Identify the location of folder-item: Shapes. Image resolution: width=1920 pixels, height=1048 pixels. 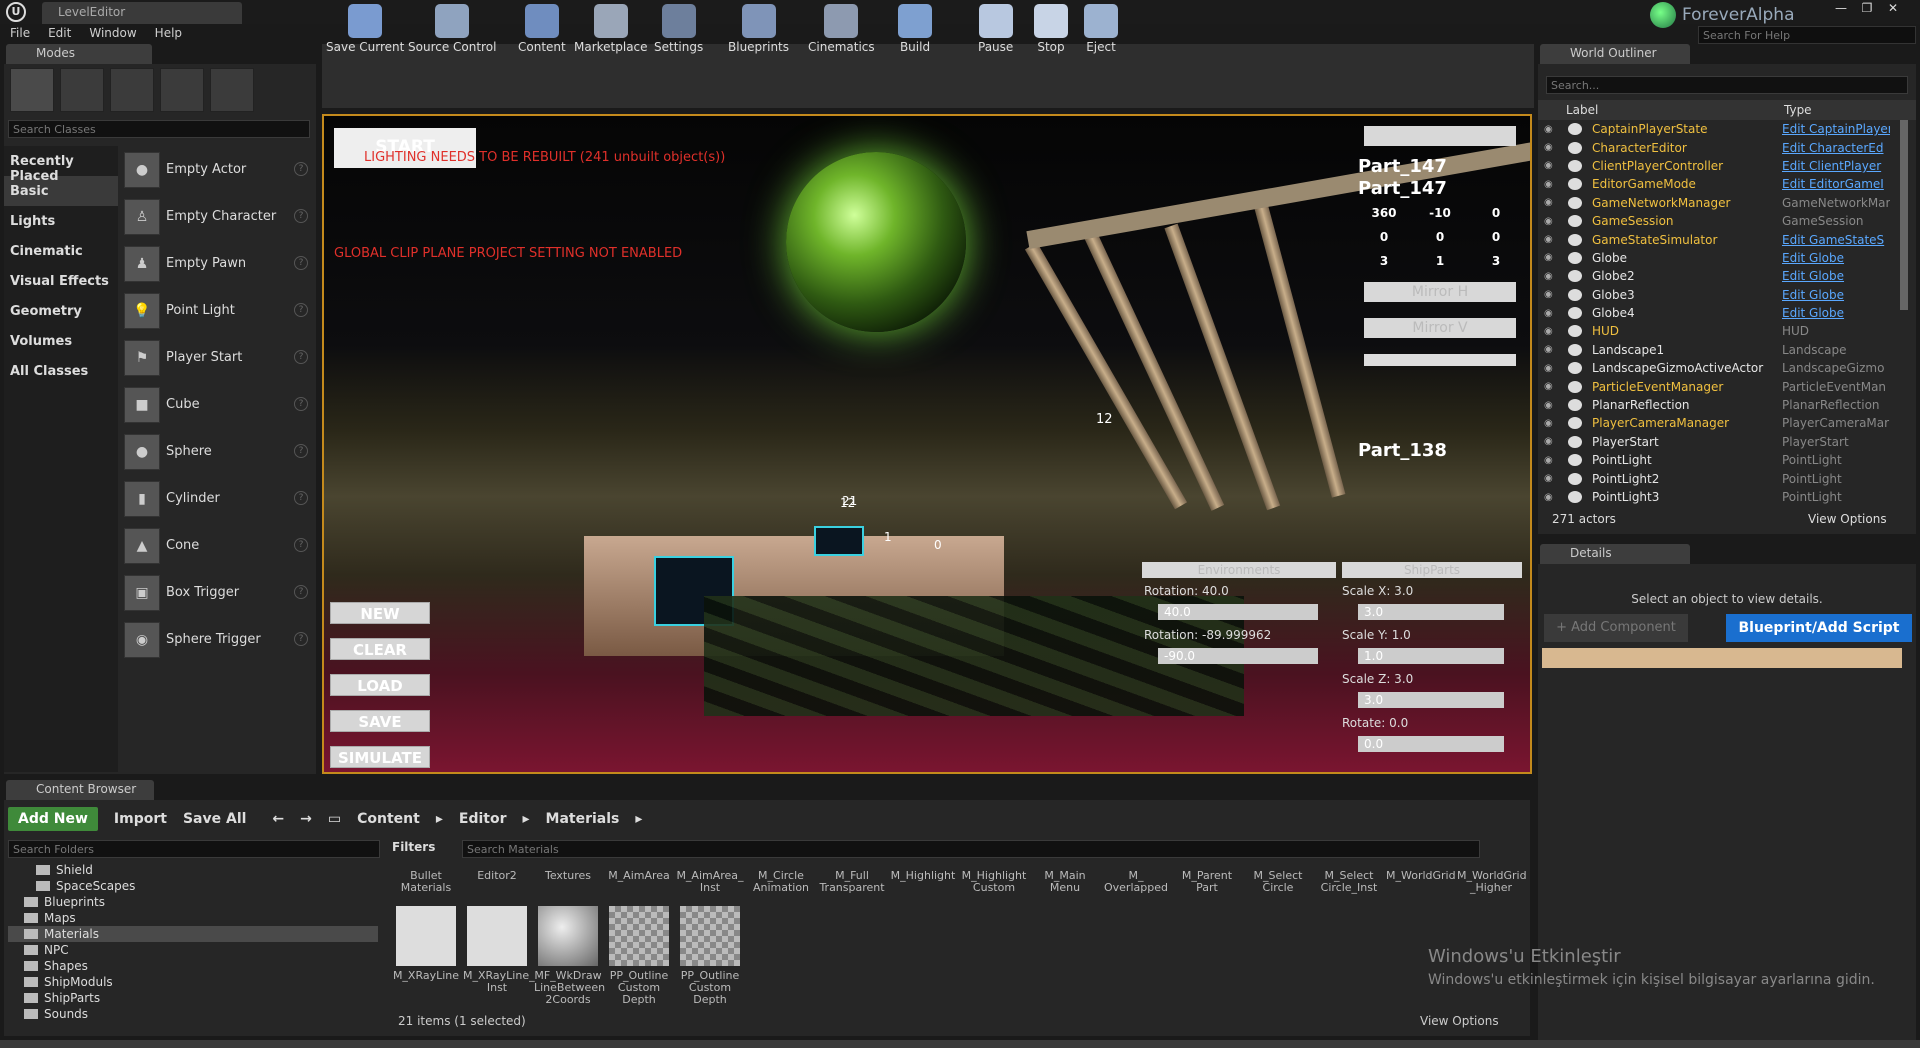
(193, 966).